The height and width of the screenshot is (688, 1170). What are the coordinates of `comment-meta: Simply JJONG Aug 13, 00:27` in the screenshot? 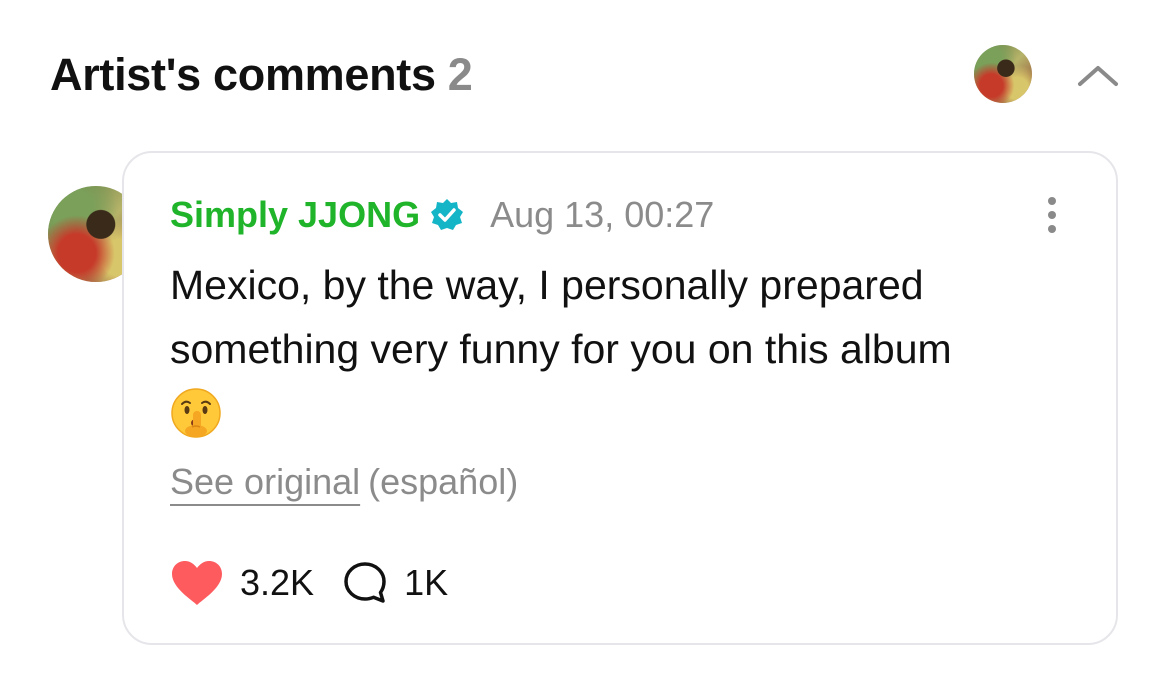 It's located at (442, 215).